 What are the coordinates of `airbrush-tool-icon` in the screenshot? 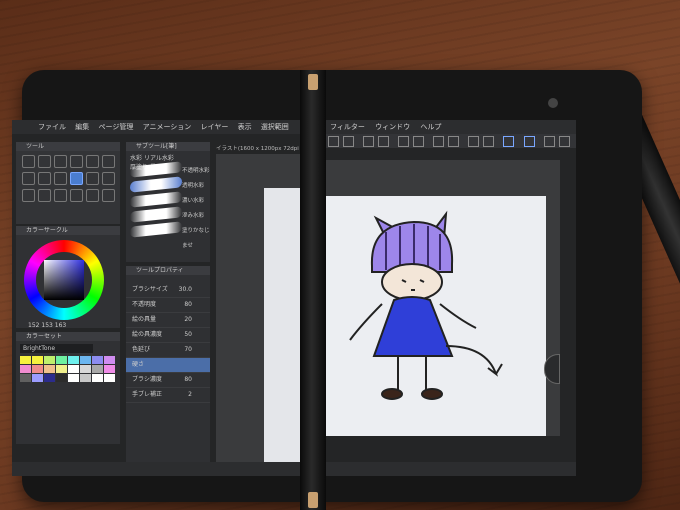 It's located at (92, 178).